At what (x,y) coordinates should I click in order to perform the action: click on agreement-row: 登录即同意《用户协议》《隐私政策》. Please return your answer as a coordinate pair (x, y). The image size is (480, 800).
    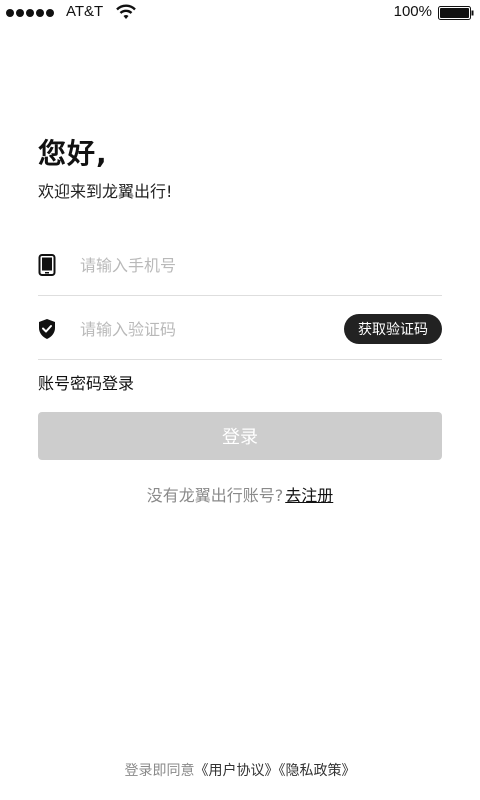
    Looking at the image, I should click on (240, 770).